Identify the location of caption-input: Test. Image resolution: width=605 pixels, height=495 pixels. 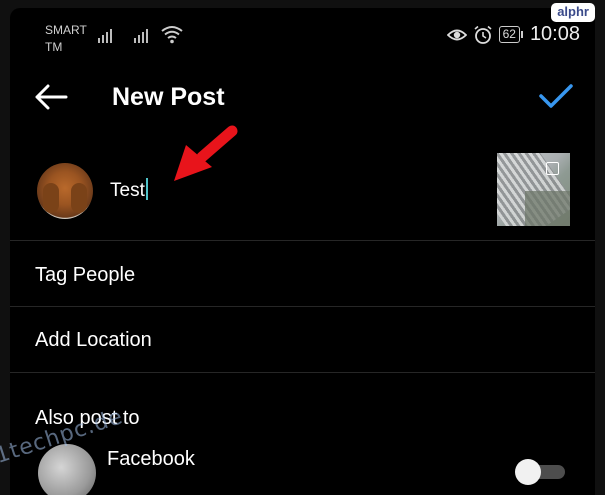
(129, 190).